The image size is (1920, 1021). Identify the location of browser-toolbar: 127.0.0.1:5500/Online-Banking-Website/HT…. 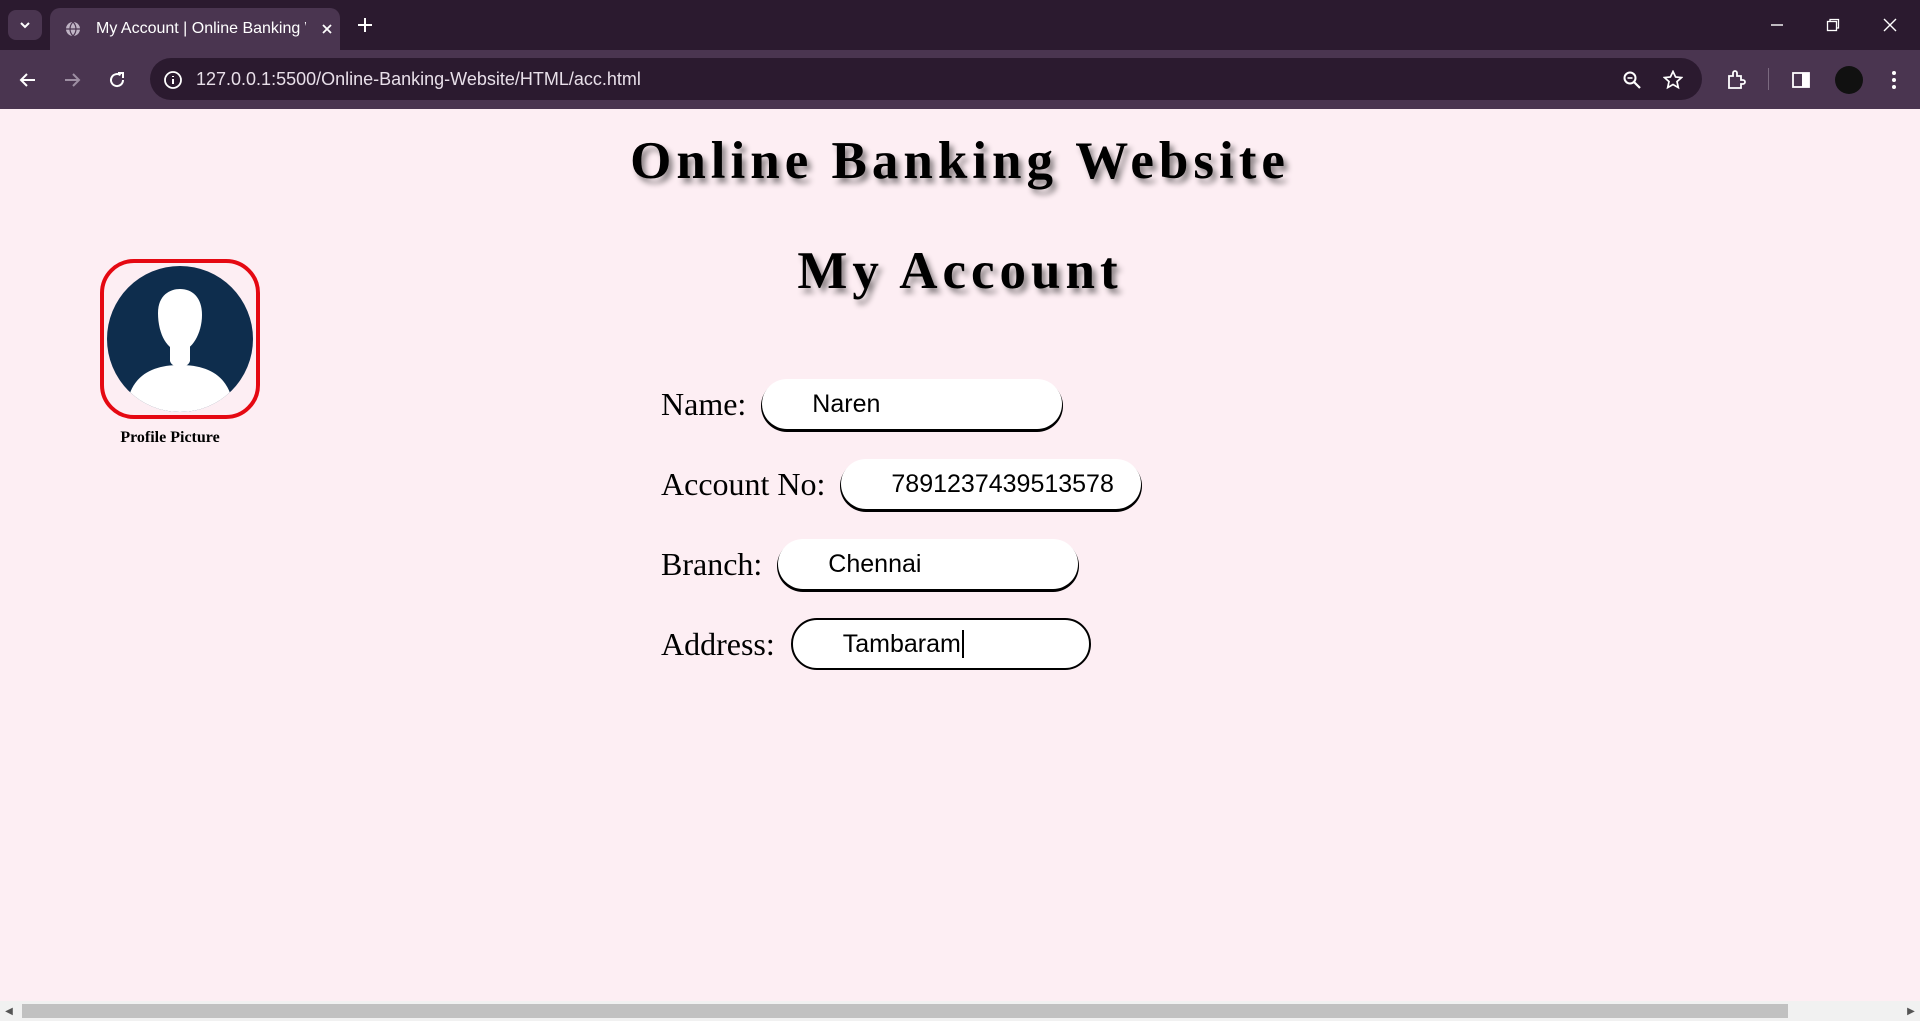
(960, 79).